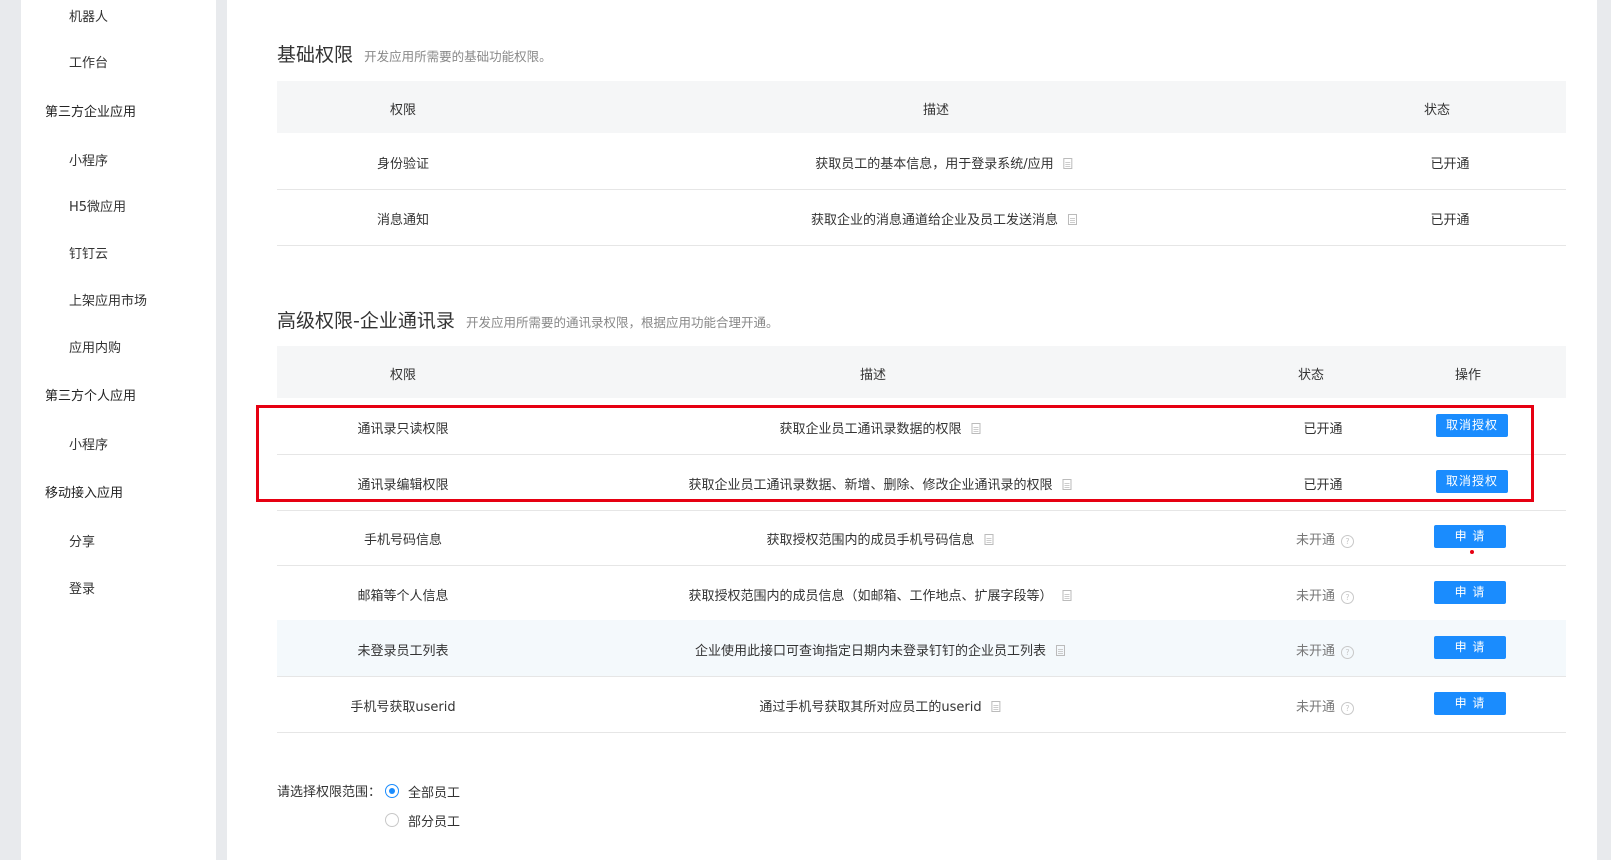 The height and width of the screenshot is (860, 1611). What do you see at coordinates (82, 540) in the screenshot?
I see `sidebar-item-share: 分享` at bounding box center [82, 540].